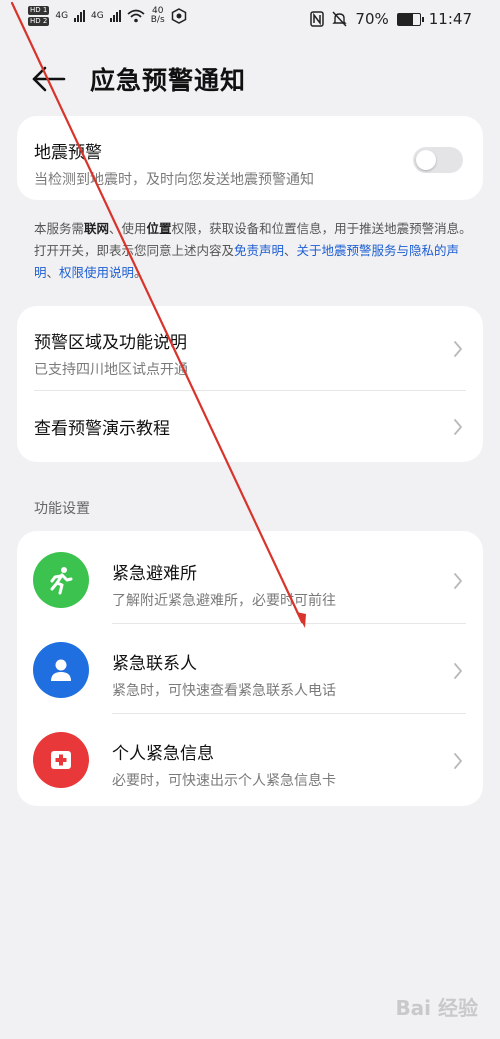 The width and height of the screenshot is (500, 1039). What do you see at coordinates (53, 272) in the screenshot?
I see `notice-sep-2: 、` at bounding box center [53, 272].